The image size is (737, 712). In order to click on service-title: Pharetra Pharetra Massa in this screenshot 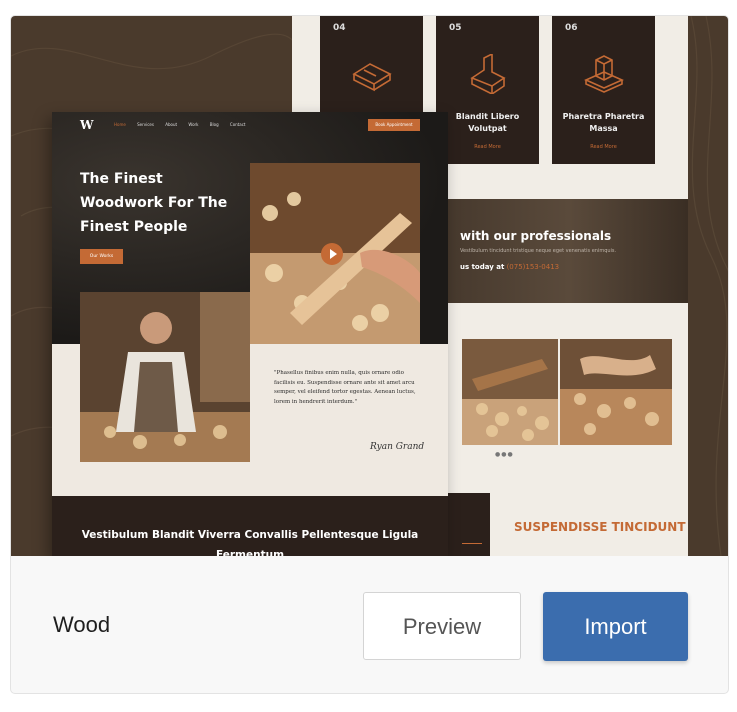, I will do `click(603, 122)`.